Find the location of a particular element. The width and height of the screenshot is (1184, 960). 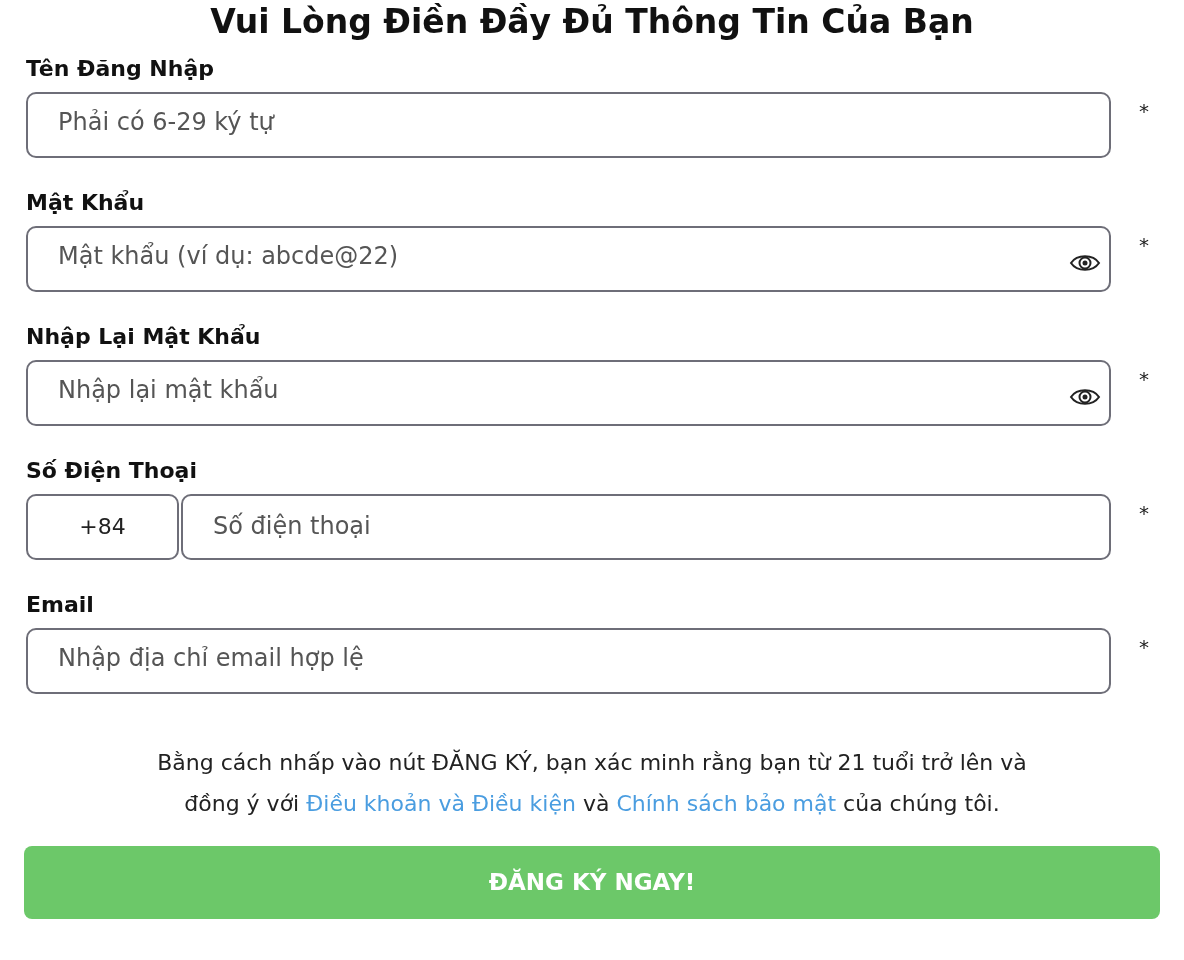

field-label: Nhập Lại Mật Khẩu is located at coordinates (144, 337).